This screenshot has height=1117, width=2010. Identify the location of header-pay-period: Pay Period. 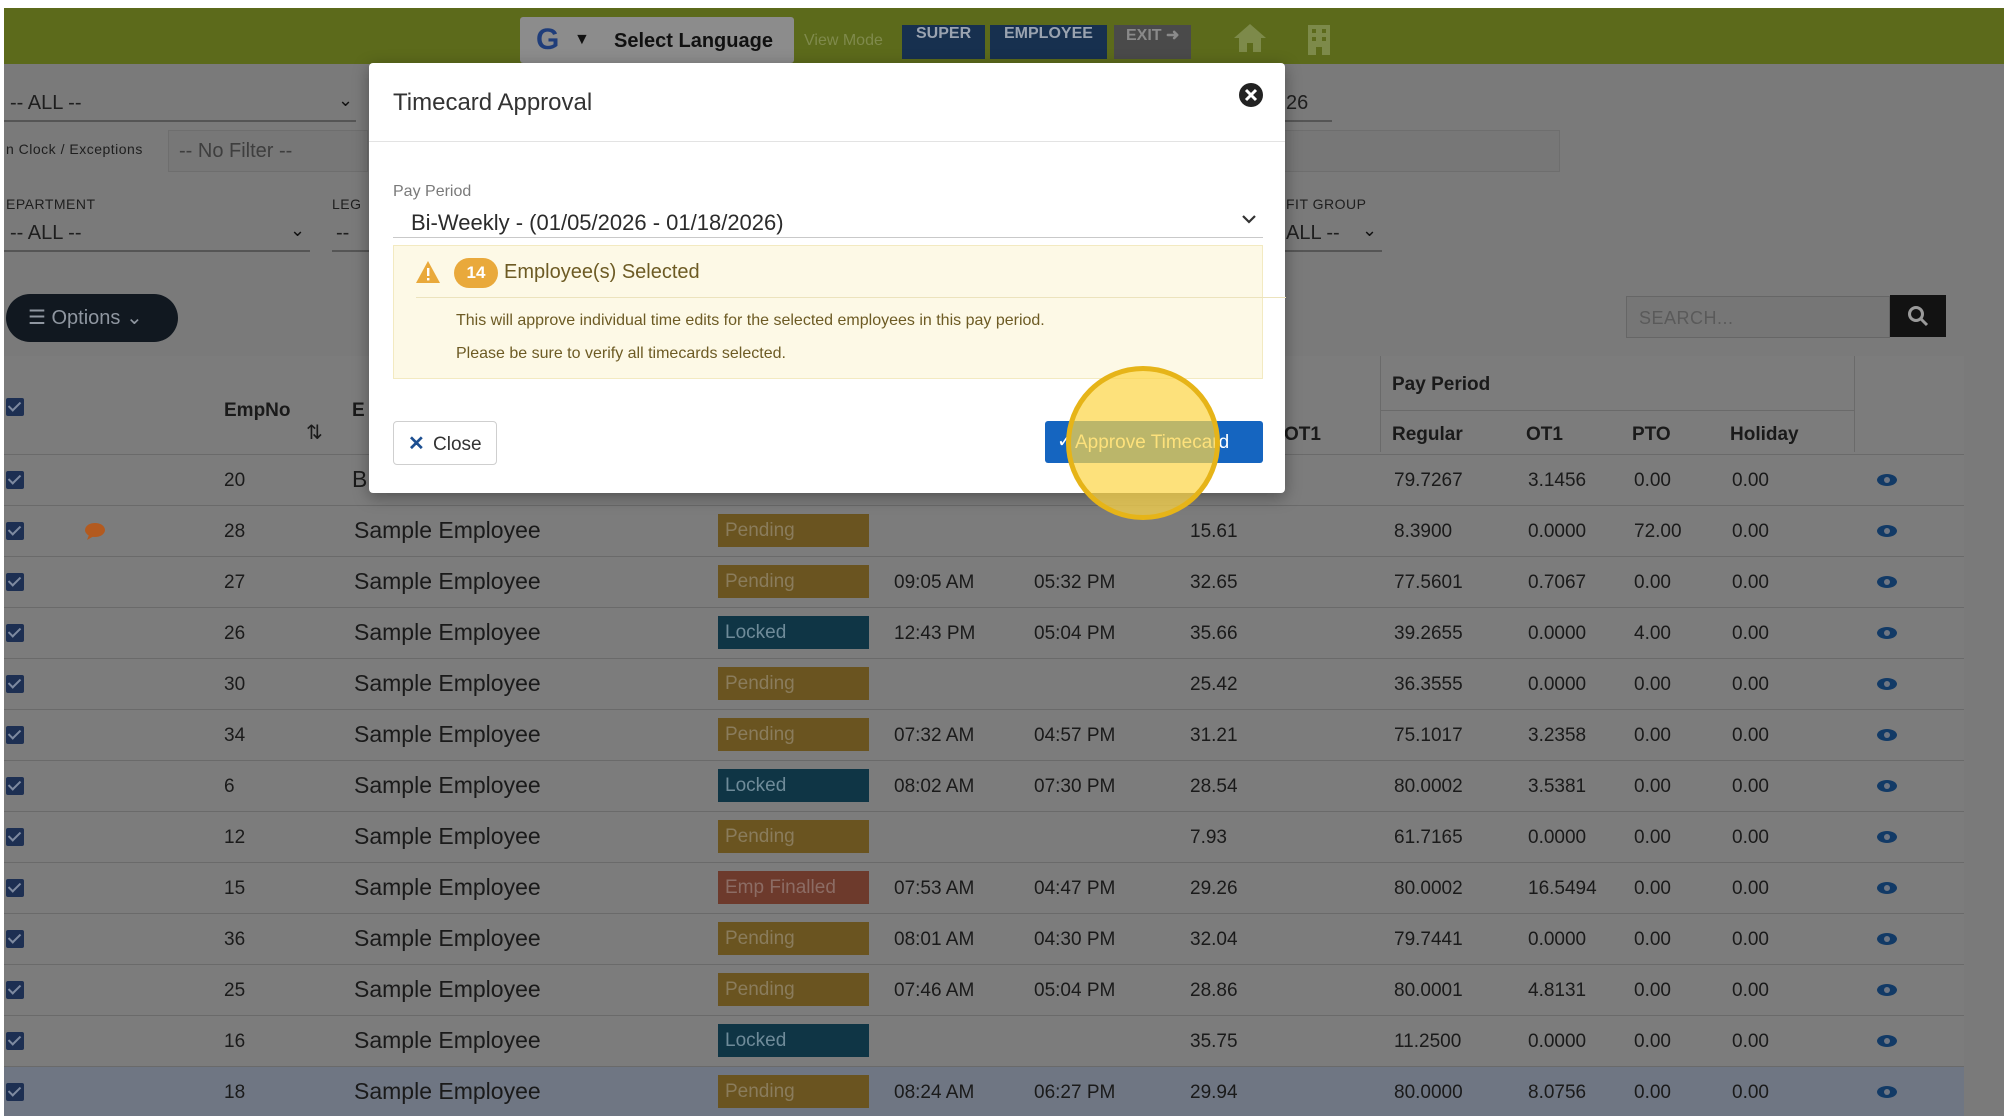
(1441, 384).